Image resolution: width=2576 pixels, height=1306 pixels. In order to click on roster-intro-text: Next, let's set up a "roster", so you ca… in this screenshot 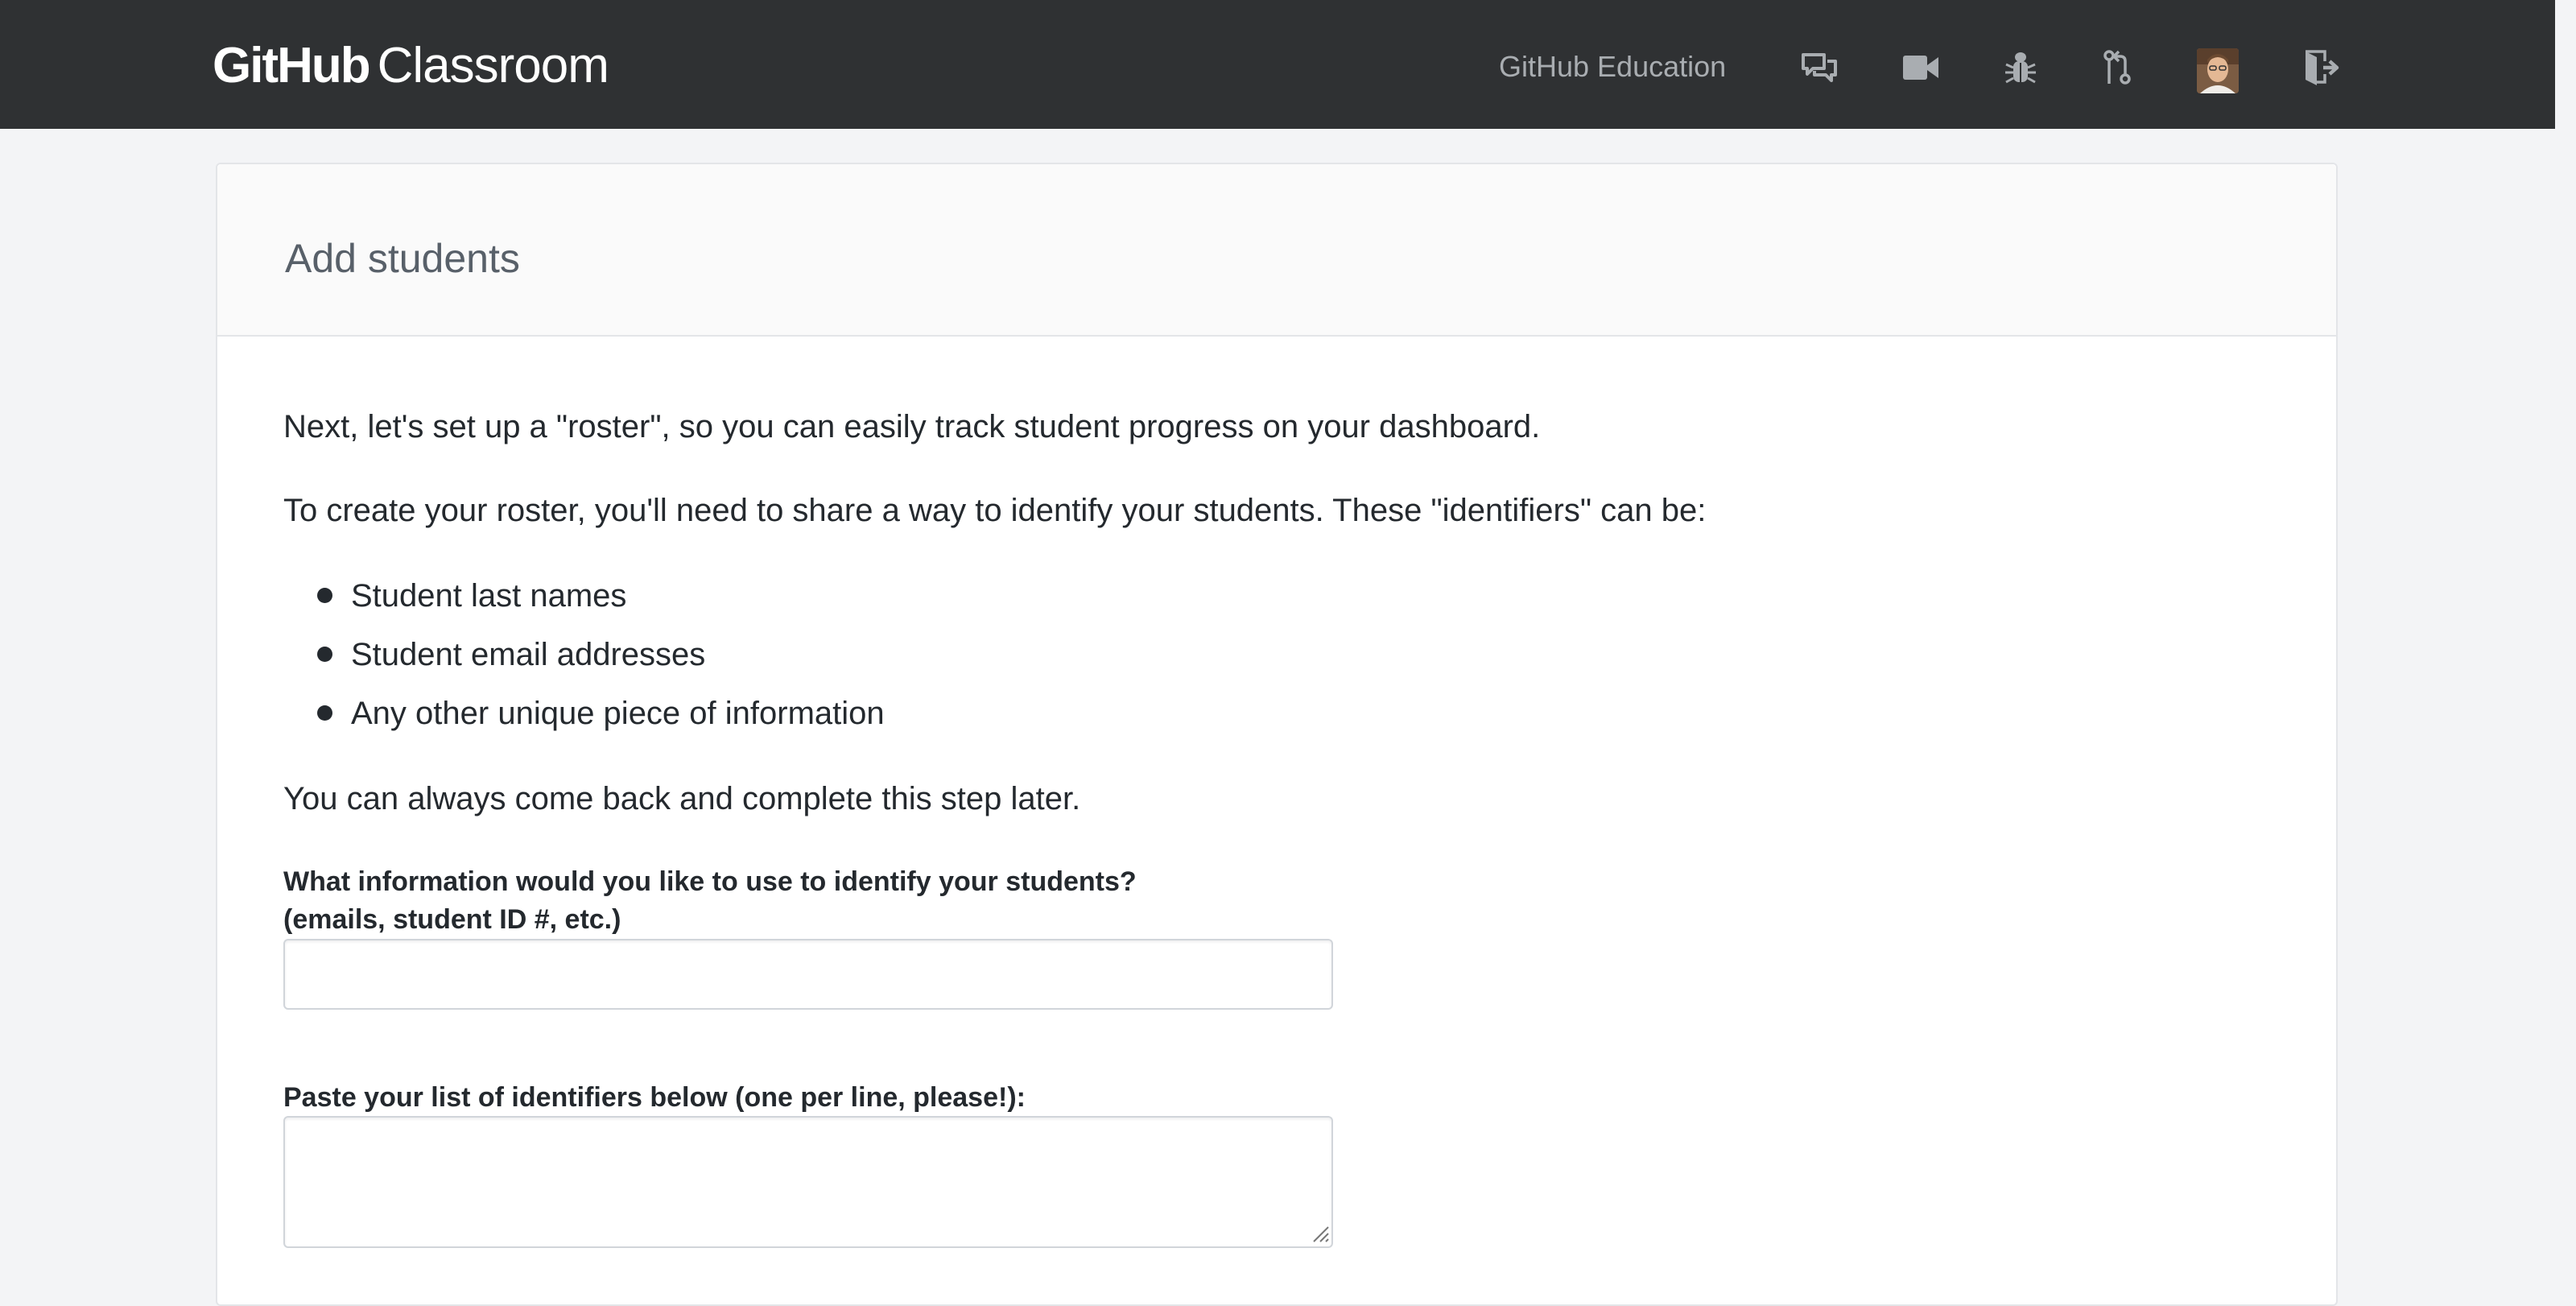, I will do `click(912, 426)`.